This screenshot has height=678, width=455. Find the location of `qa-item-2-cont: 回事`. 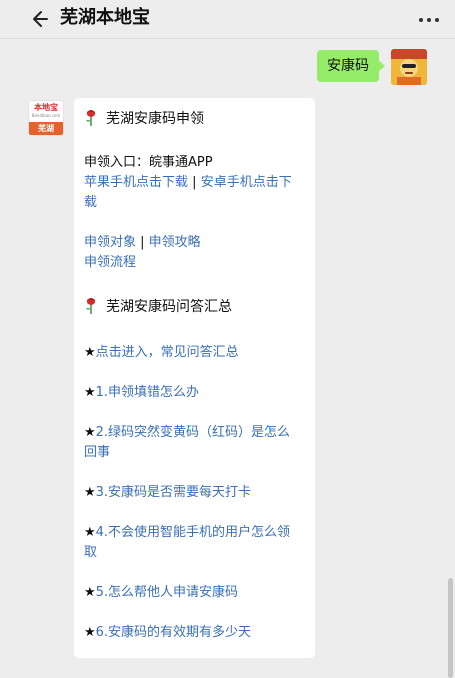

qa-item-2-cont: 回事 is located at coordinates (198, 453).